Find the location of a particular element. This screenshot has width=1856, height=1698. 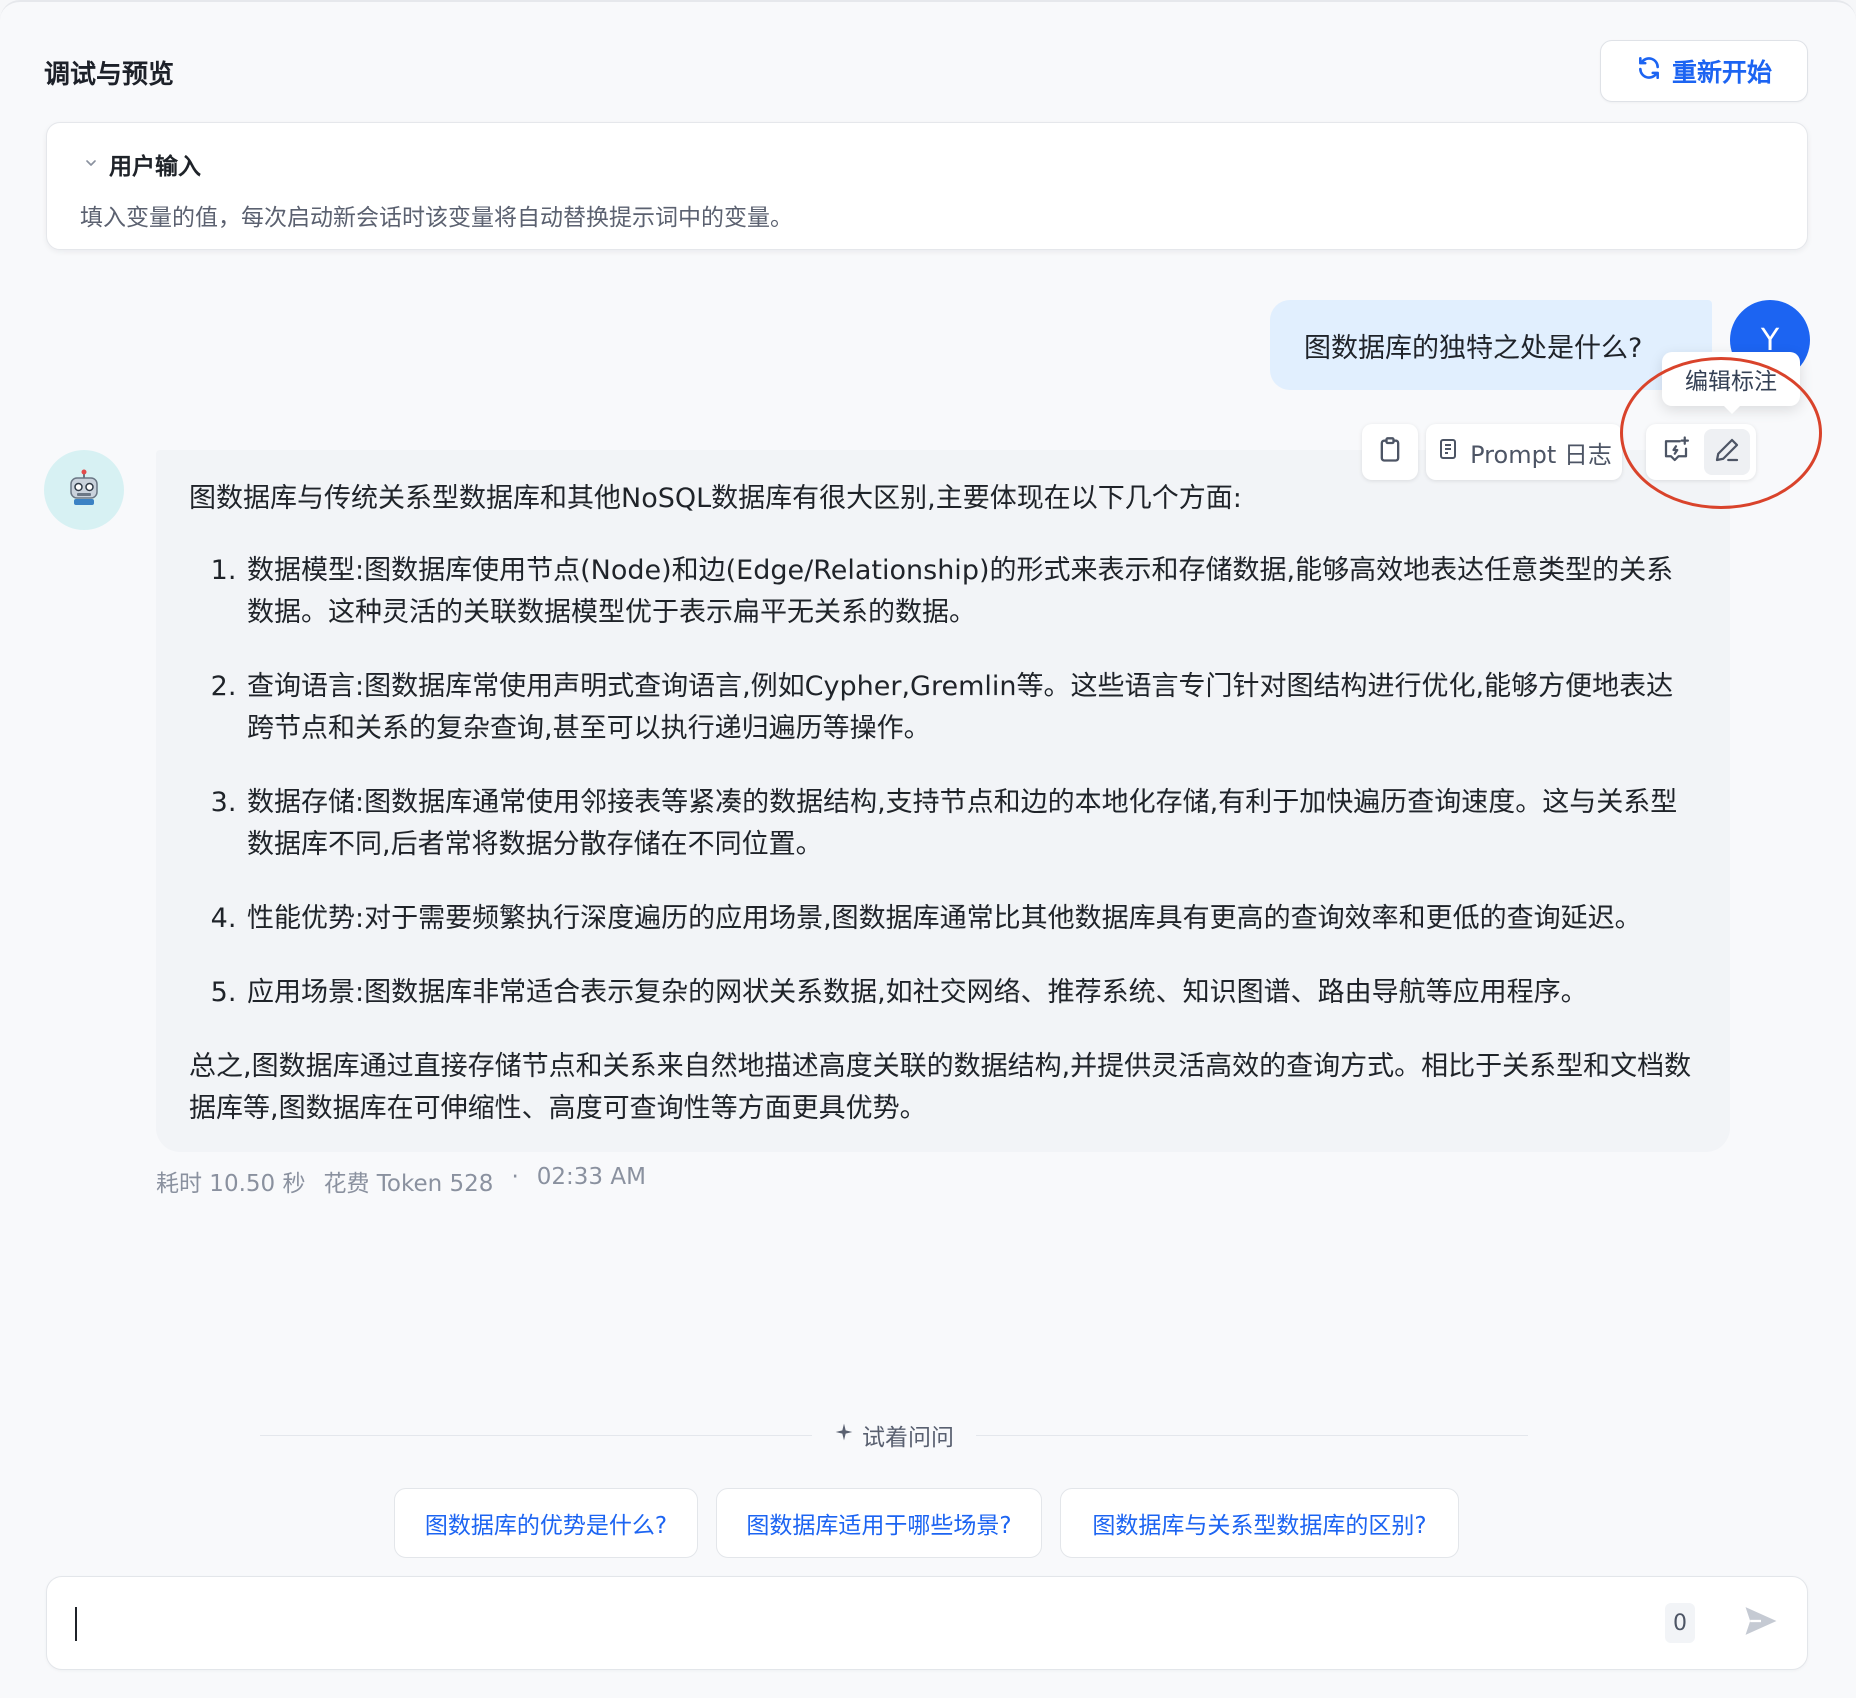

refresh-icon is located at coordinates (1649, 71).